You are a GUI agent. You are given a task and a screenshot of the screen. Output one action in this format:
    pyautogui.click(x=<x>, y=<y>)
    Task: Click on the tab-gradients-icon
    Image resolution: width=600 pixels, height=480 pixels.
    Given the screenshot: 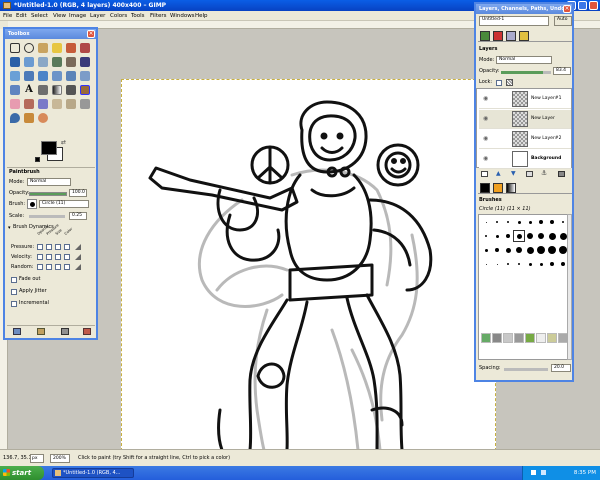 What is the action you would take?
    pyautogui.click(x=511, y=188)
    